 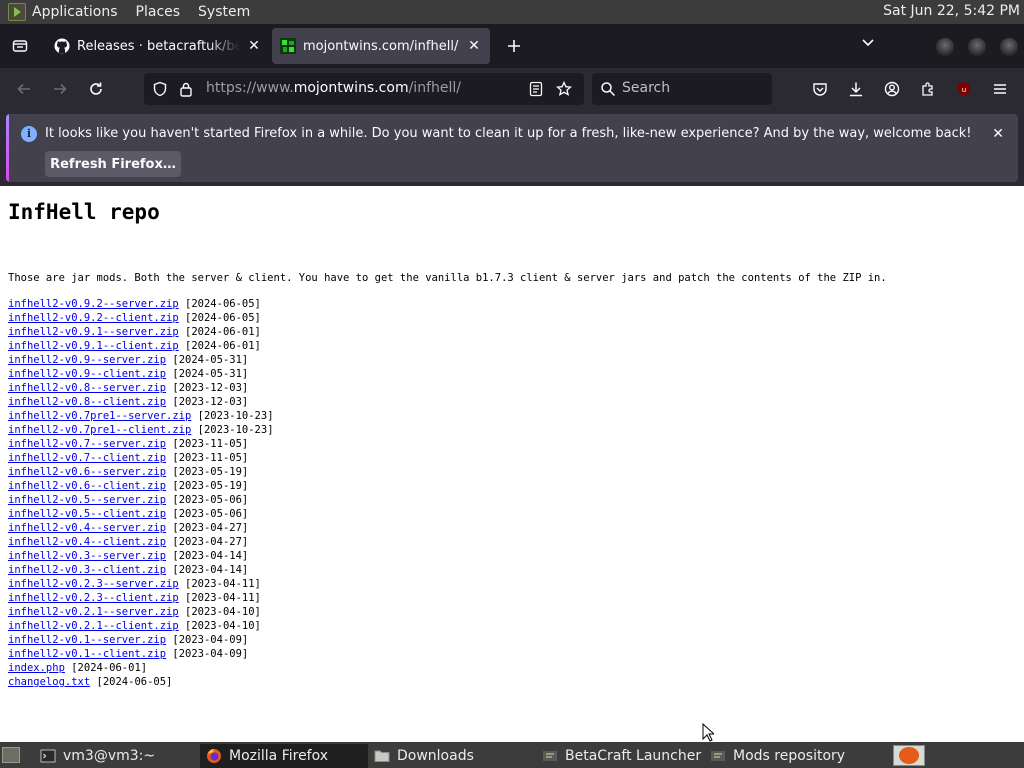 What do you see at coordinates (909, 755) in the screenshot?
I see `workspace-switcher` at bounding box center [909, 755].